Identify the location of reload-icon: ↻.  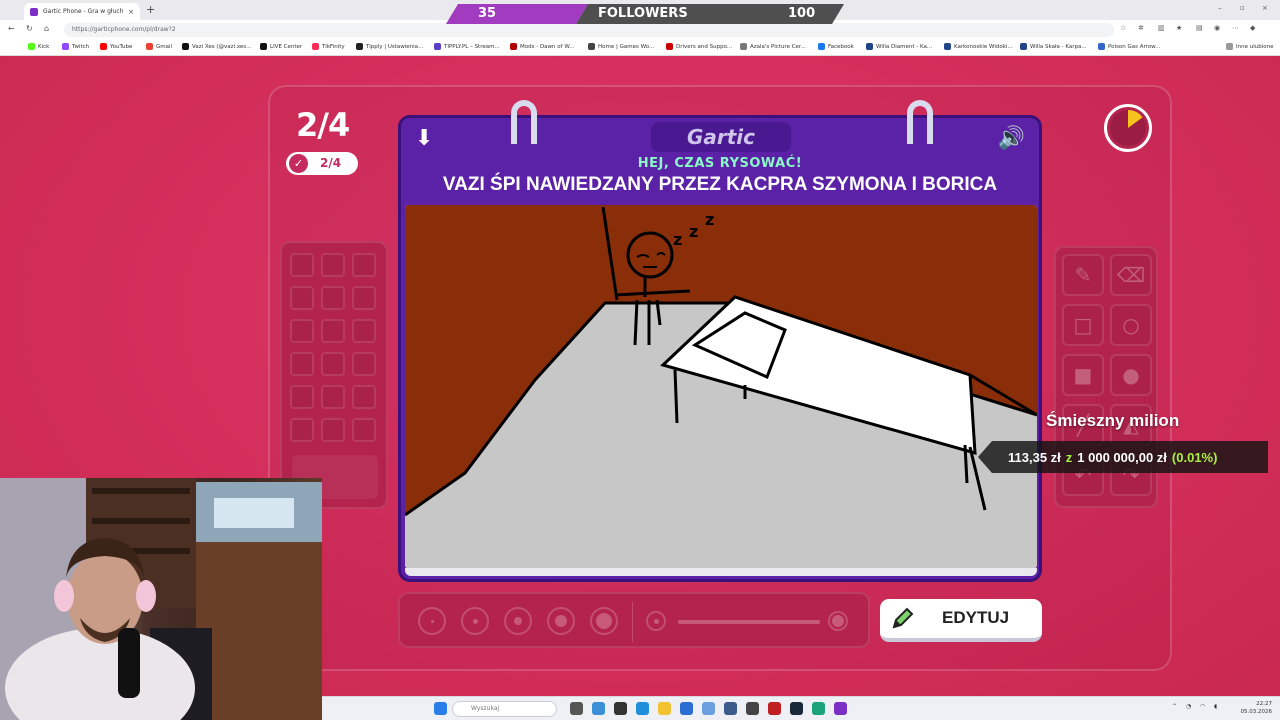
(29, 28).